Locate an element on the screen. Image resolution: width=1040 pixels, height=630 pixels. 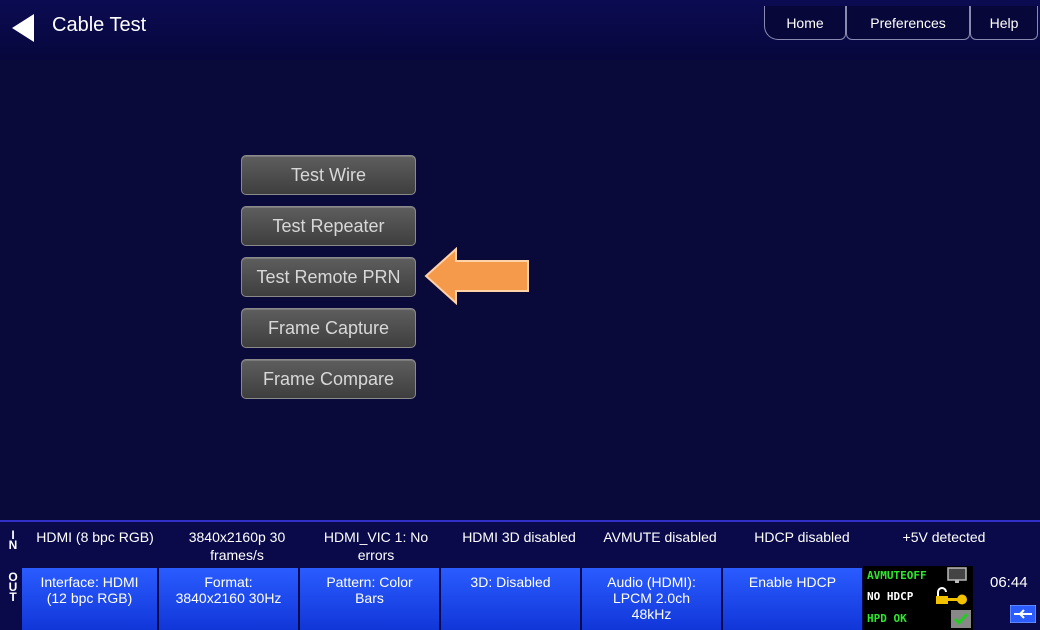
format-button: Format: 3840x2160 30Hz is located at coordinates (229, 599).